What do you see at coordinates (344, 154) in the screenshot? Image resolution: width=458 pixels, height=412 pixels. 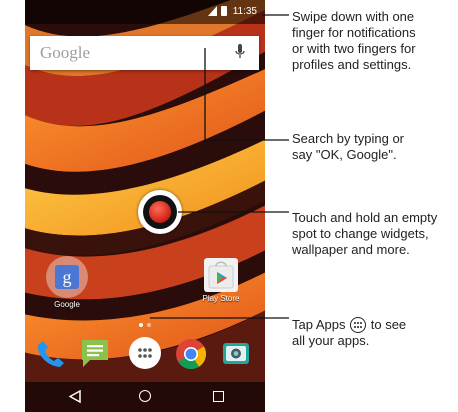 I see `callout-line: say "OK, Google".` at bounding box center [344, 154].